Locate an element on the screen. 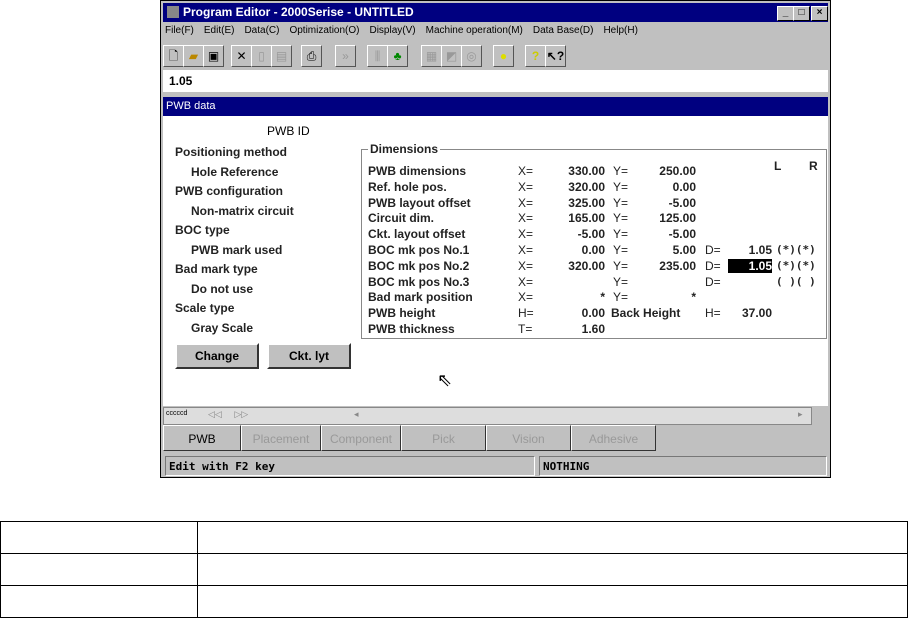  x-value: 325.00 is located at coordinates (571, 203).